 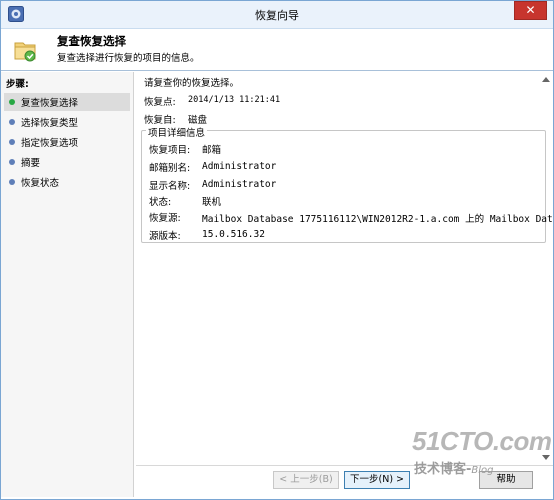 I want to click on close-button: ✕, so click(x=530, y=10).